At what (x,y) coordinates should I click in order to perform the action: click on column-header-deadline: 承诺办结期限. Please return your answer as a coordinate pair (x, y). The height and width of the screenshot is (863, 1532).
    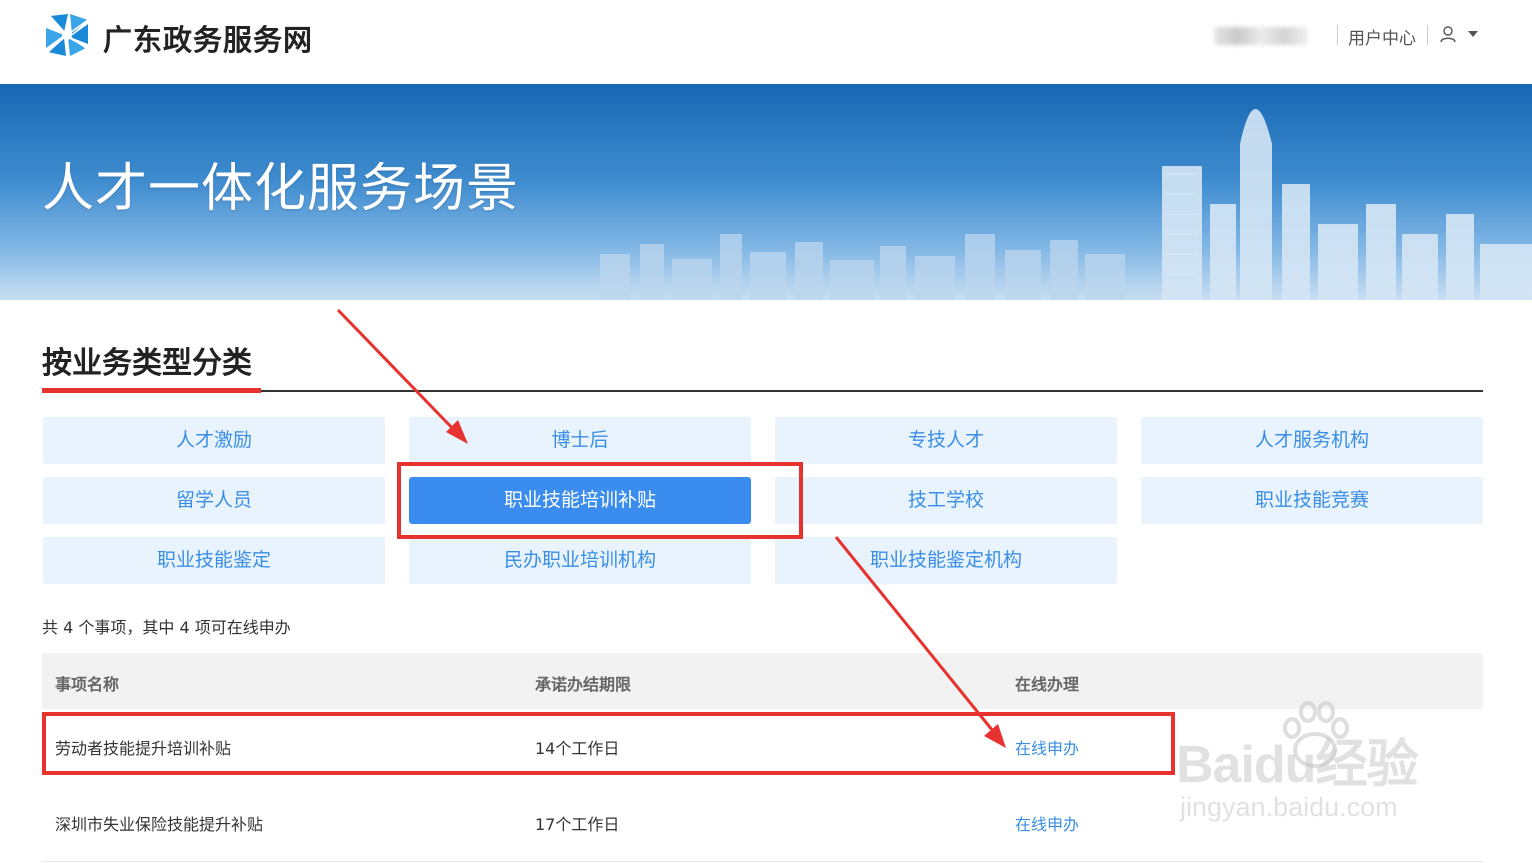
    Looking at the image, I should click on (583, 684).